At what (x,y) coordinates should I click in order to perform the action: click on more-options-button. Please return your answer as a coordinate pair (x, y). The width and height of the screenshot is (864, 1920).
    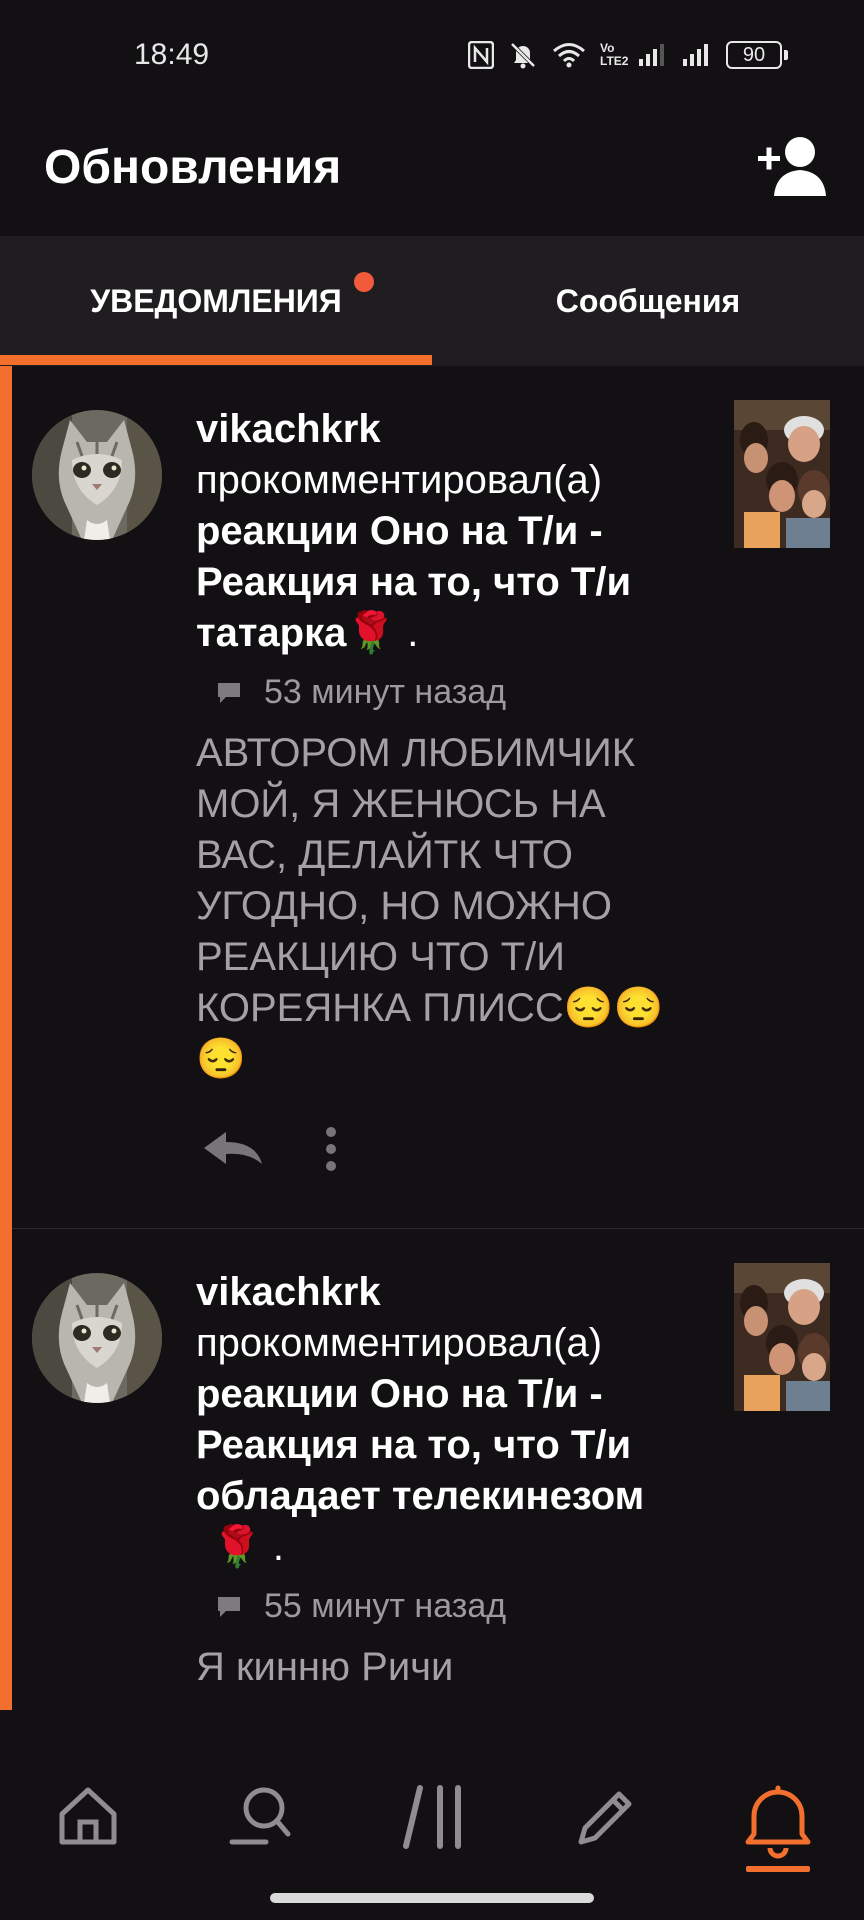
    Looking at the image, I should click on (331, 1151).